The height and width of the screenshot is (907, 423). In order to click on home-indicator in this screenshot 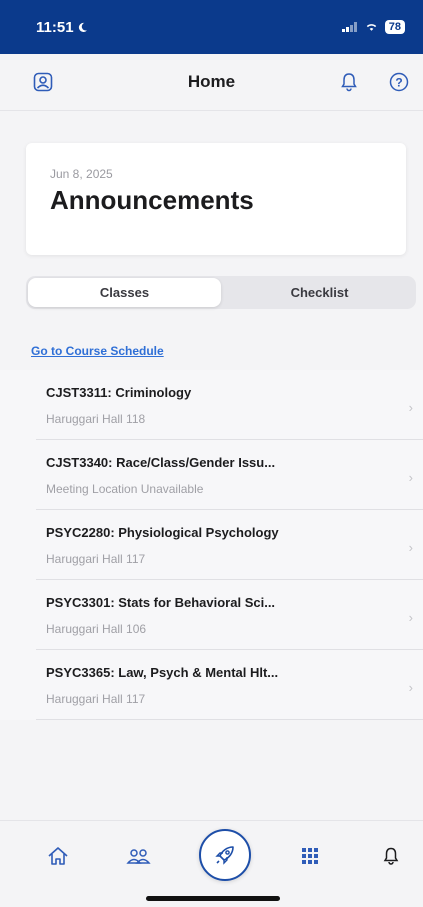, I will do `click(213, 898)`.